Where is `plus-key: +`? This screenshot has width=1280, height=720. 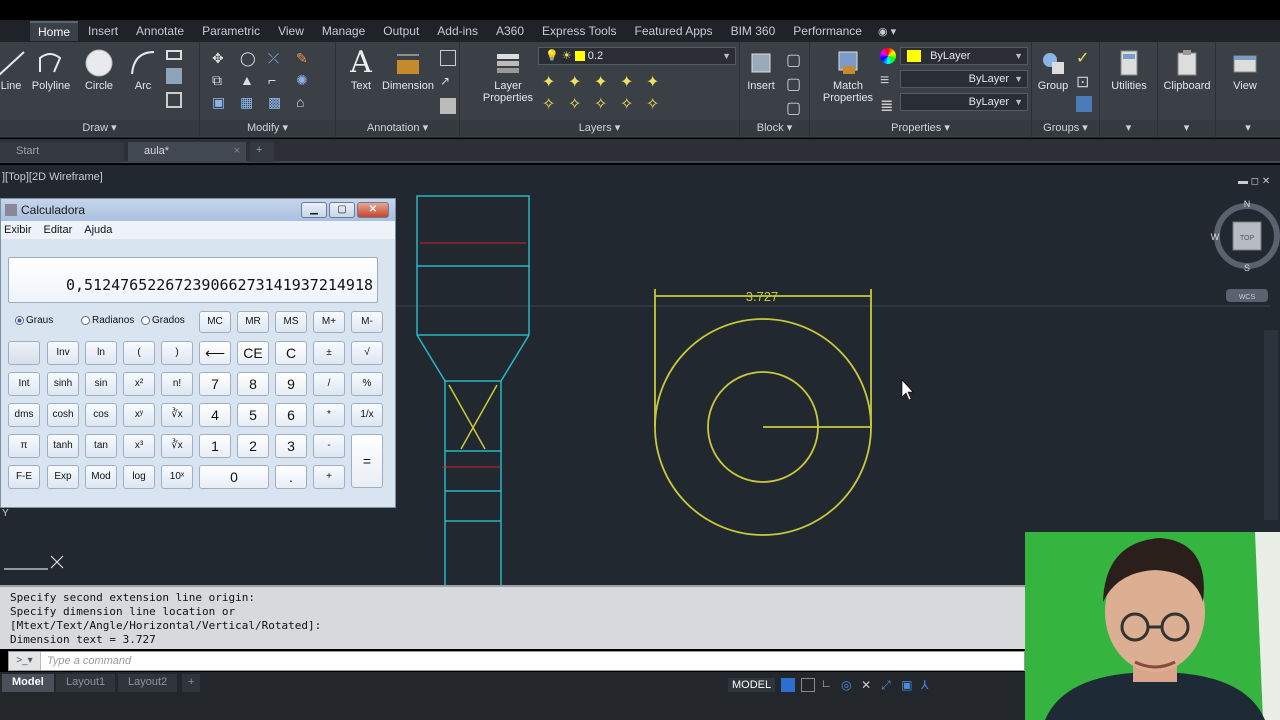 plus-key: + is located at coordinates (329, 477).